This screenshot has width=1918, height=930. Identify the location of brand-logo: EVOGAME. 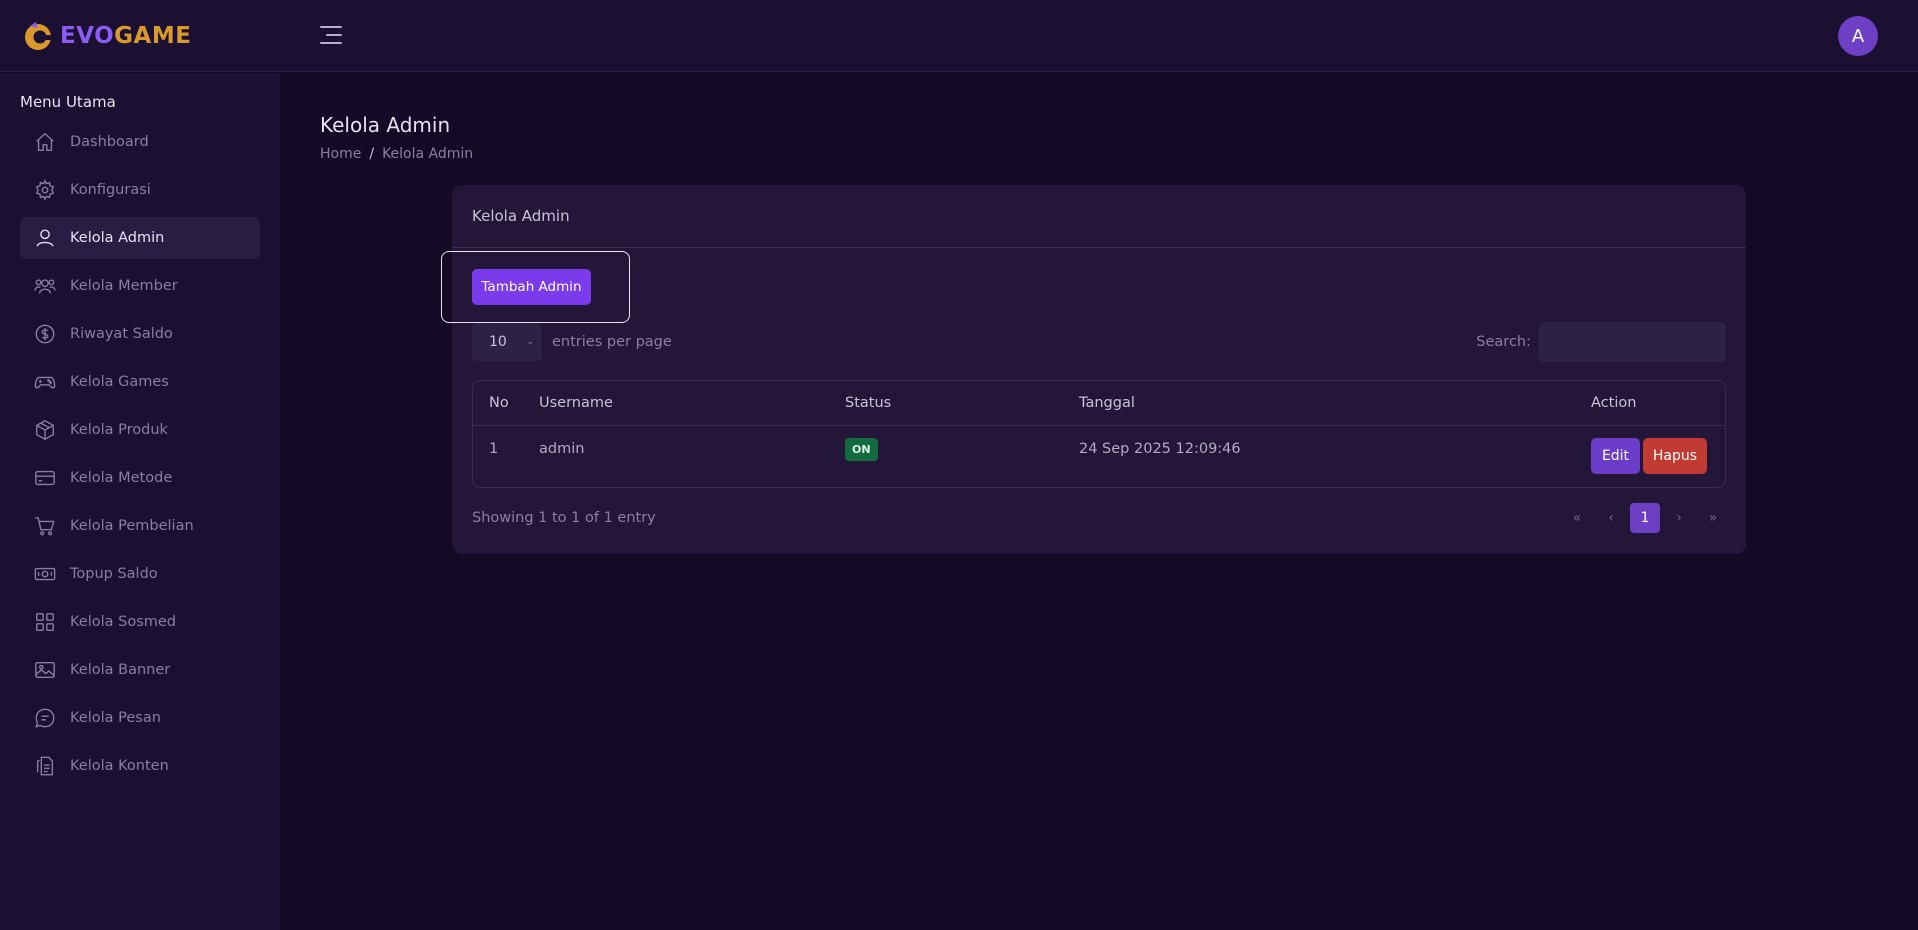
(106, 36).